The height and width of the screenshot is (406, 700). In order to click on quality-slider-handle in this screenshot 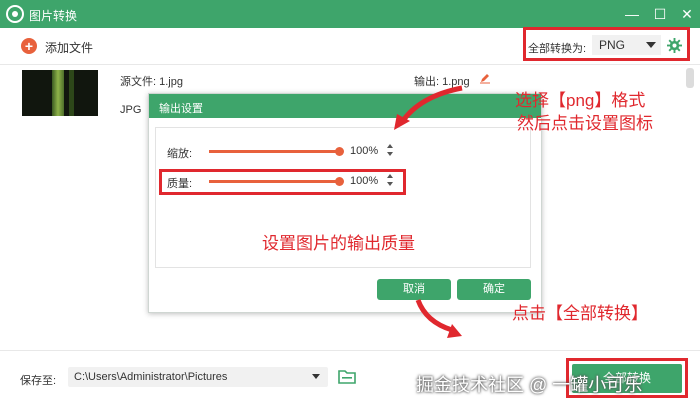, I will do `click(339, 181)`.